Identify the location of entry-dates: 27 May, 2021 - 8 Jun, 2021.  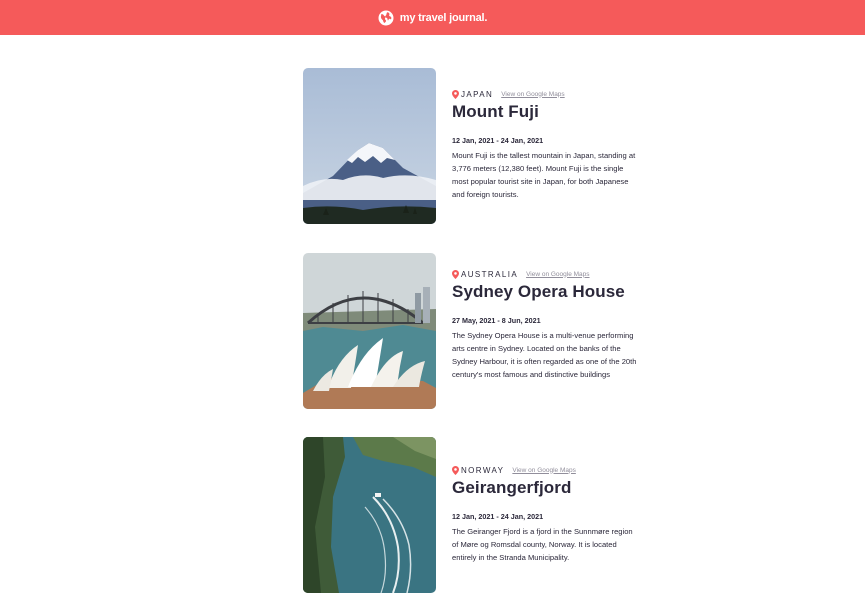
(496, 320).